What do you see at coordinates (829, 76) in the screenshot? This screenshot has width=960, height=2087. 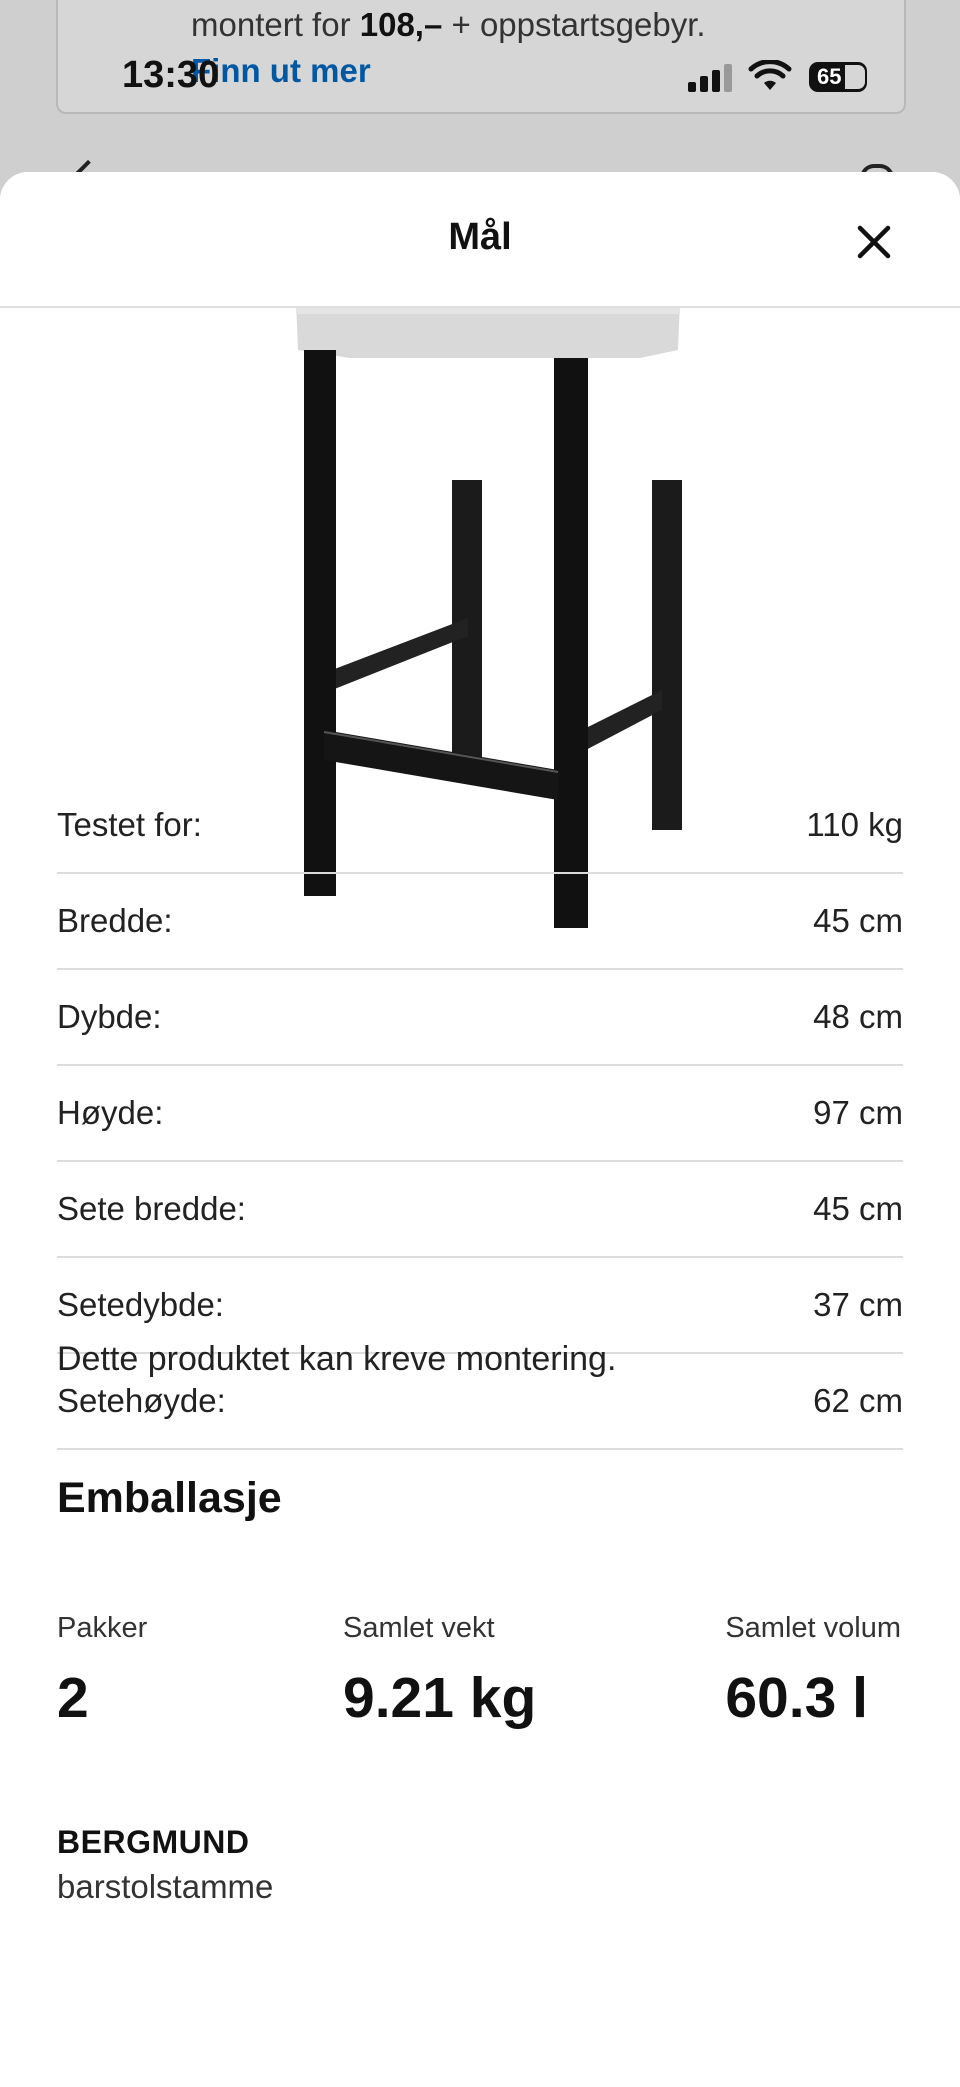 I see `battery-level: 65` at bounding box center [829, 76].